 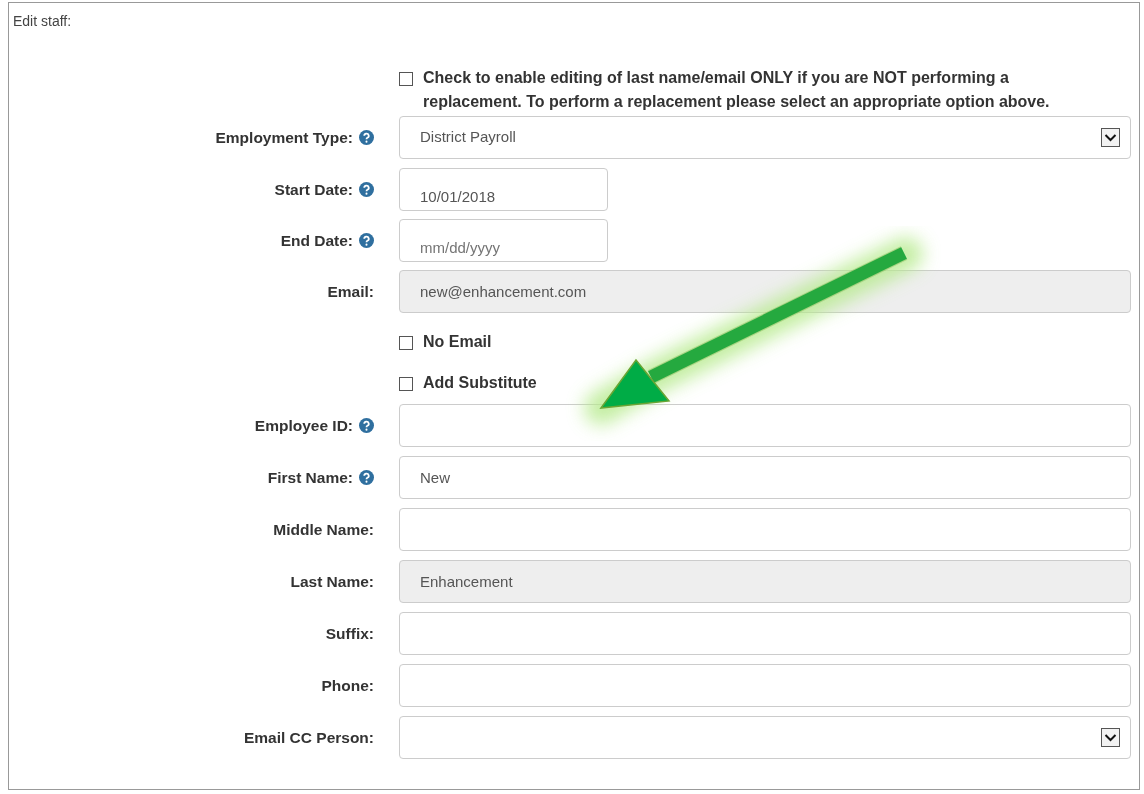 I want to click on field-label: Middle Name:, so click(x=323, y=529).